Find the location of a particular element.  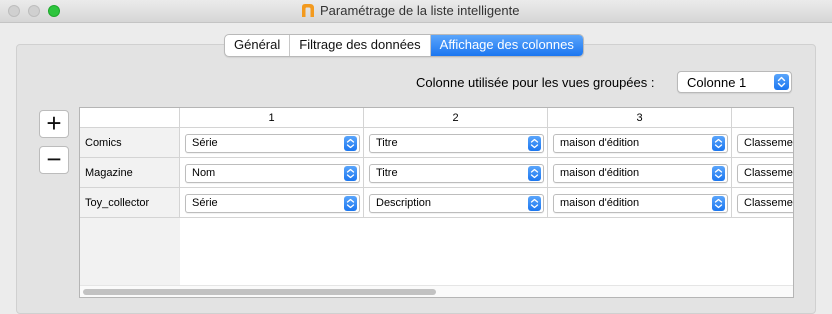

table-cell: Nom is located at coordinates (272, 173).